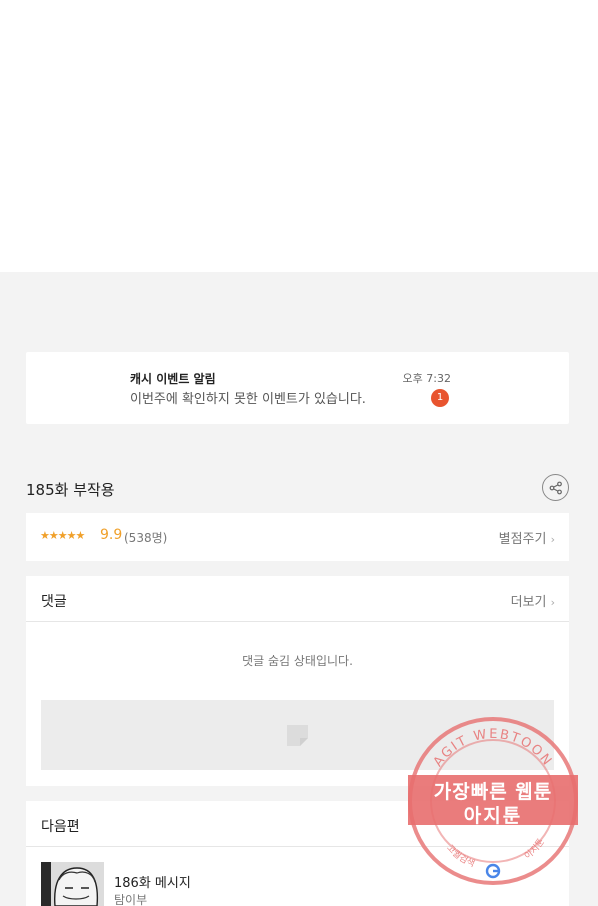 The width and height of the screenshot is (598, 906). Describe the element at coordinates (297, 599) in the screenshot. I see `comments-header: 댓글 더보기 ›` at that location.